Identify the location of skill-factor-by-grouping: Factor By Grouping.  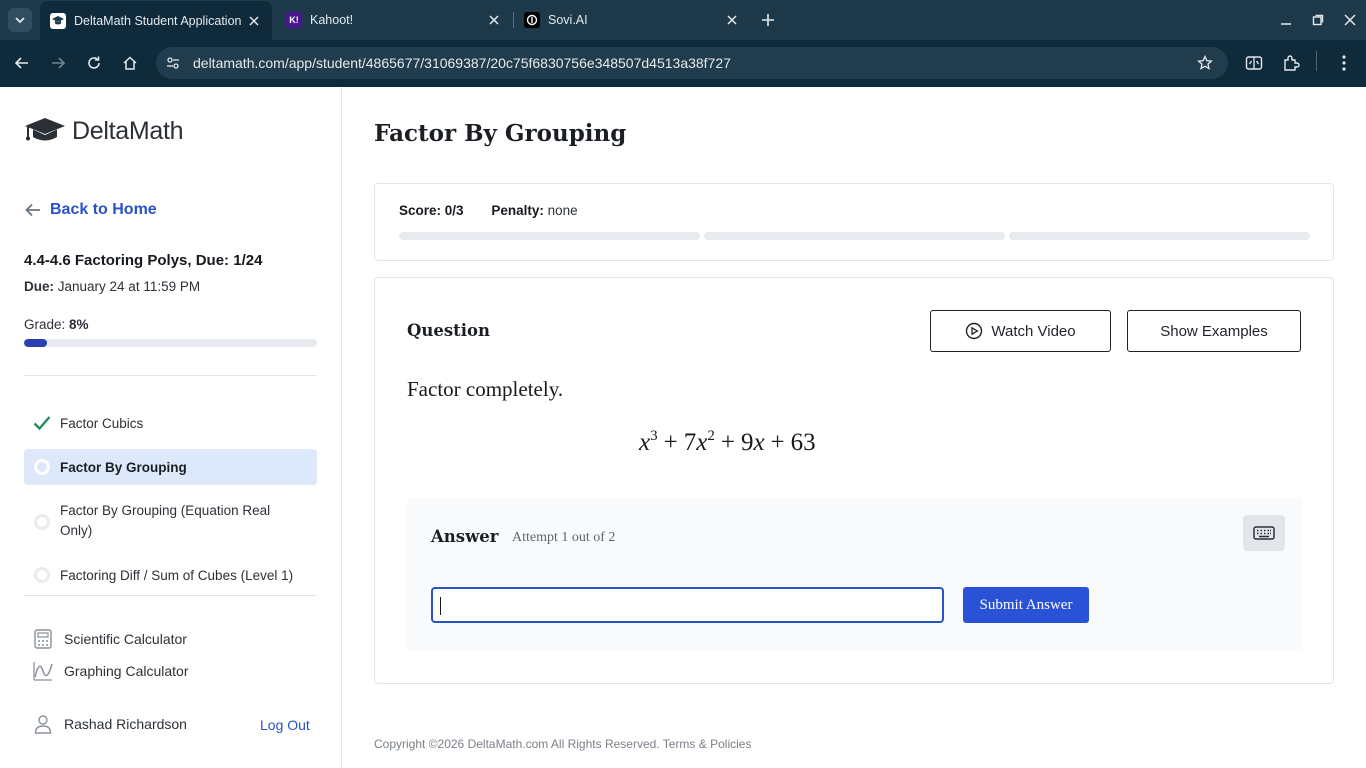
(170, 467).